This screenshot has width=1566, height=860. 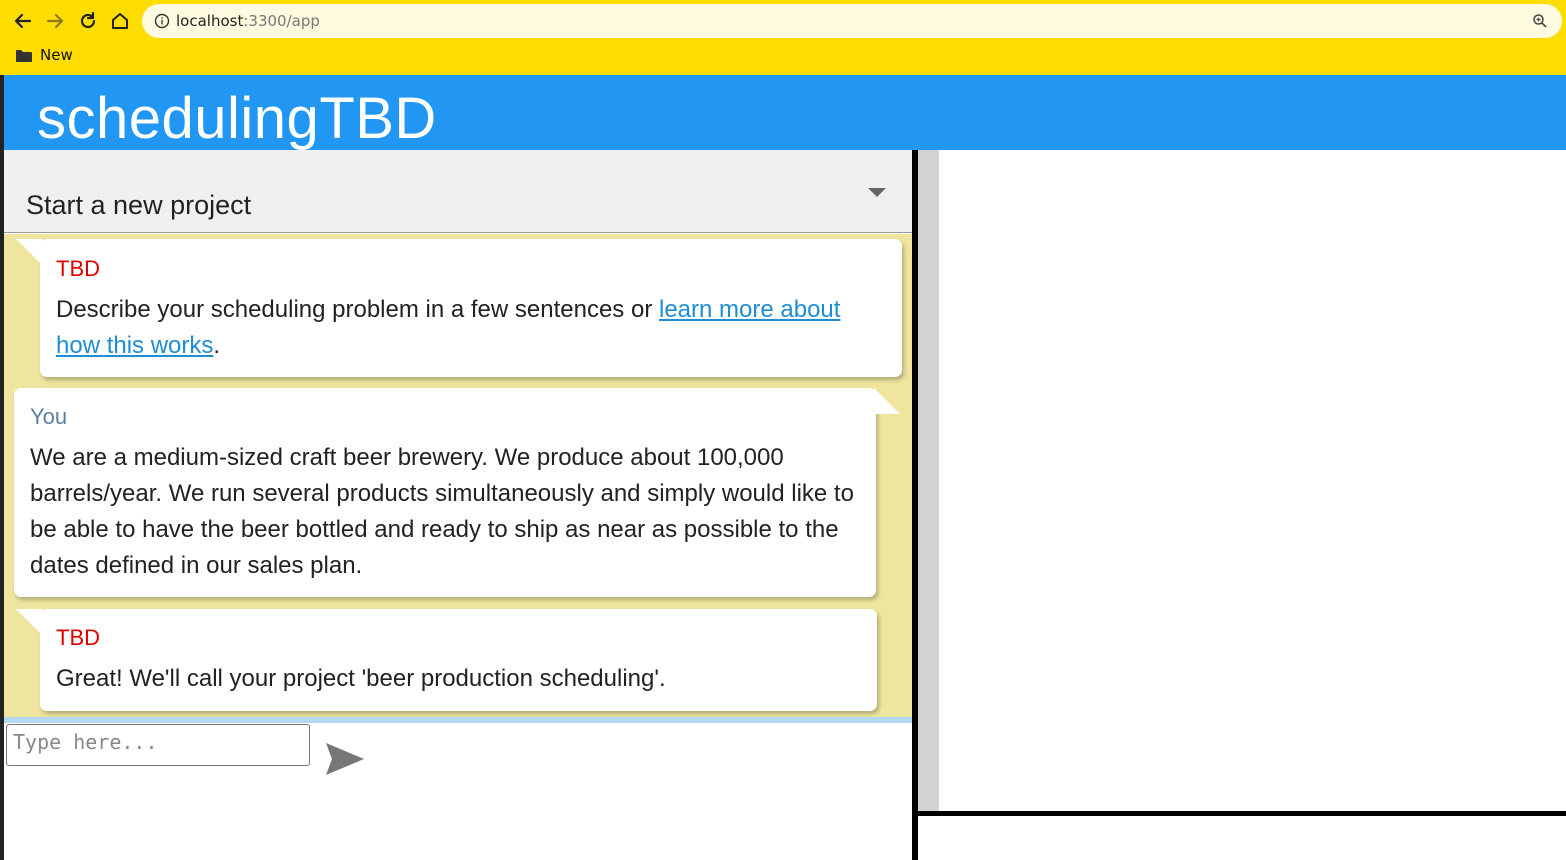 I want to click on bookmark-folder-new: New, so click(x=44, y=55).